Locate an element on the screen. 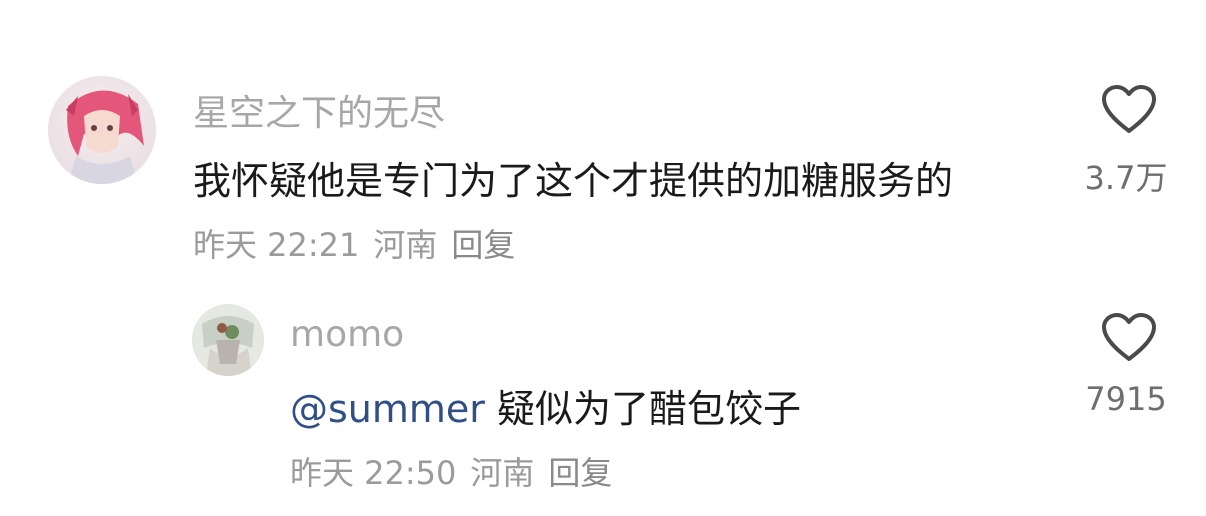 The image size is (1206, 516). anime-avatar-icon is located at coordinates (102, 130).